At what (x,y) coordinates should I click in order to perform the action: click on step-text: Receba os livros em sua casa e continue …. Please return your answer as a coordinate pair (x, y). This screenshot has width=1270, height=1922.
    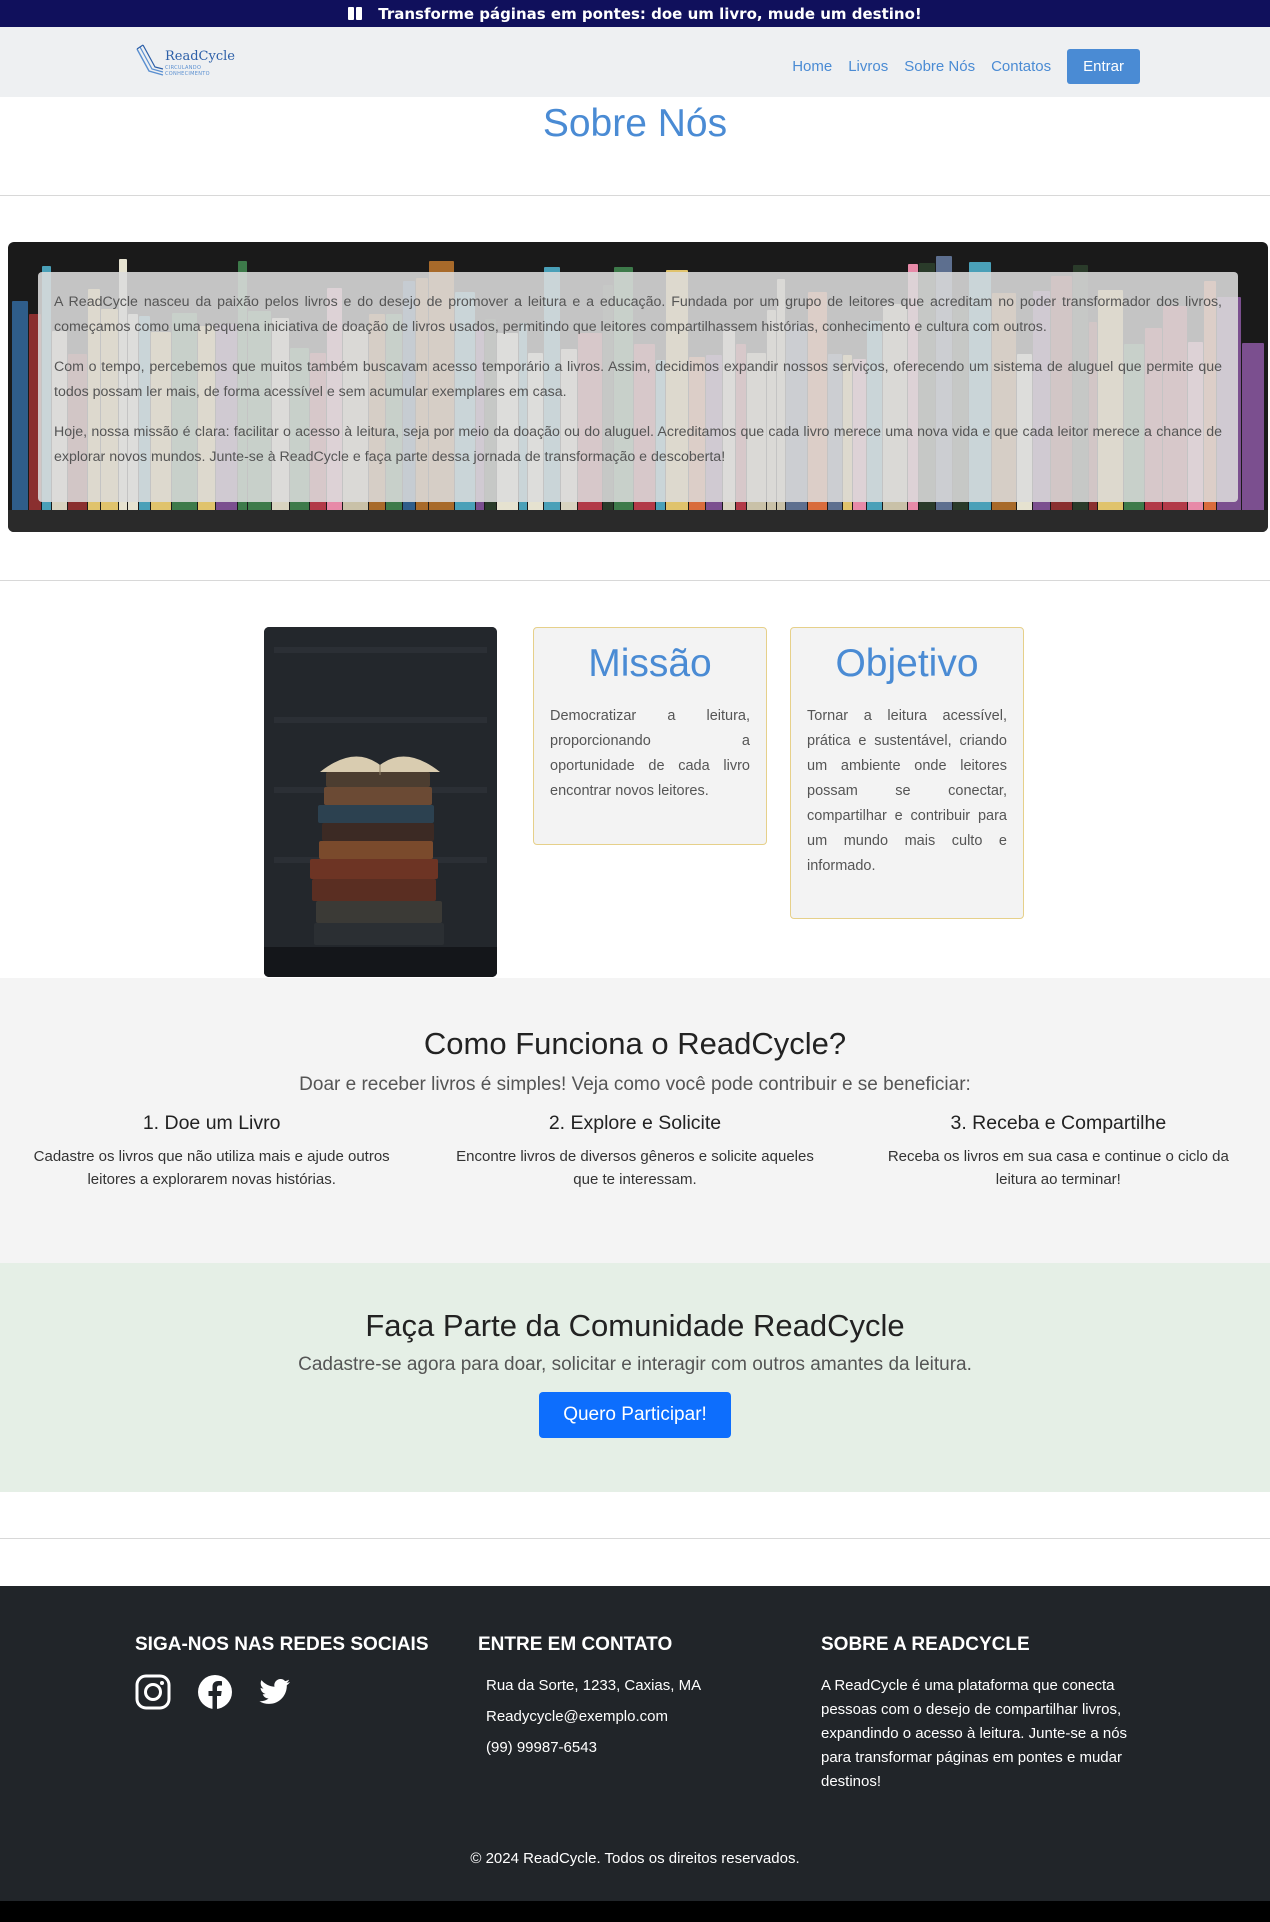
    Looking at the image, I should click on (1058, 1168).